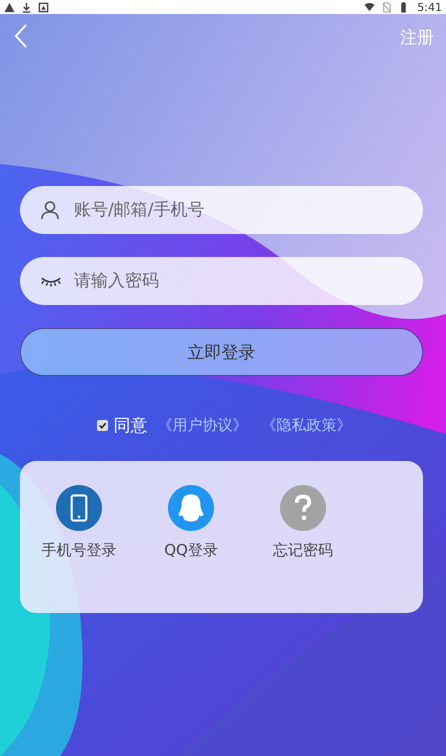  Describe the element at coordinates (429, 7) in the screenshot. I see `clock-time: 5:41` at that location.